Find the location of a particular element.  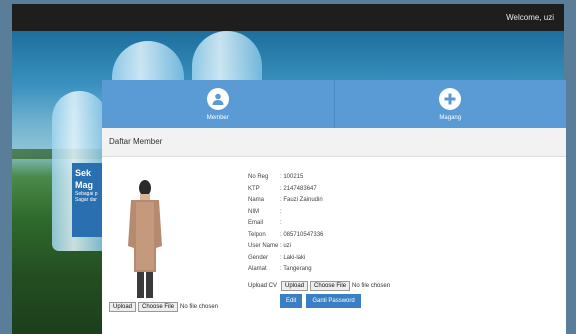

info-label: Gender is located at coordinates (258, 257).